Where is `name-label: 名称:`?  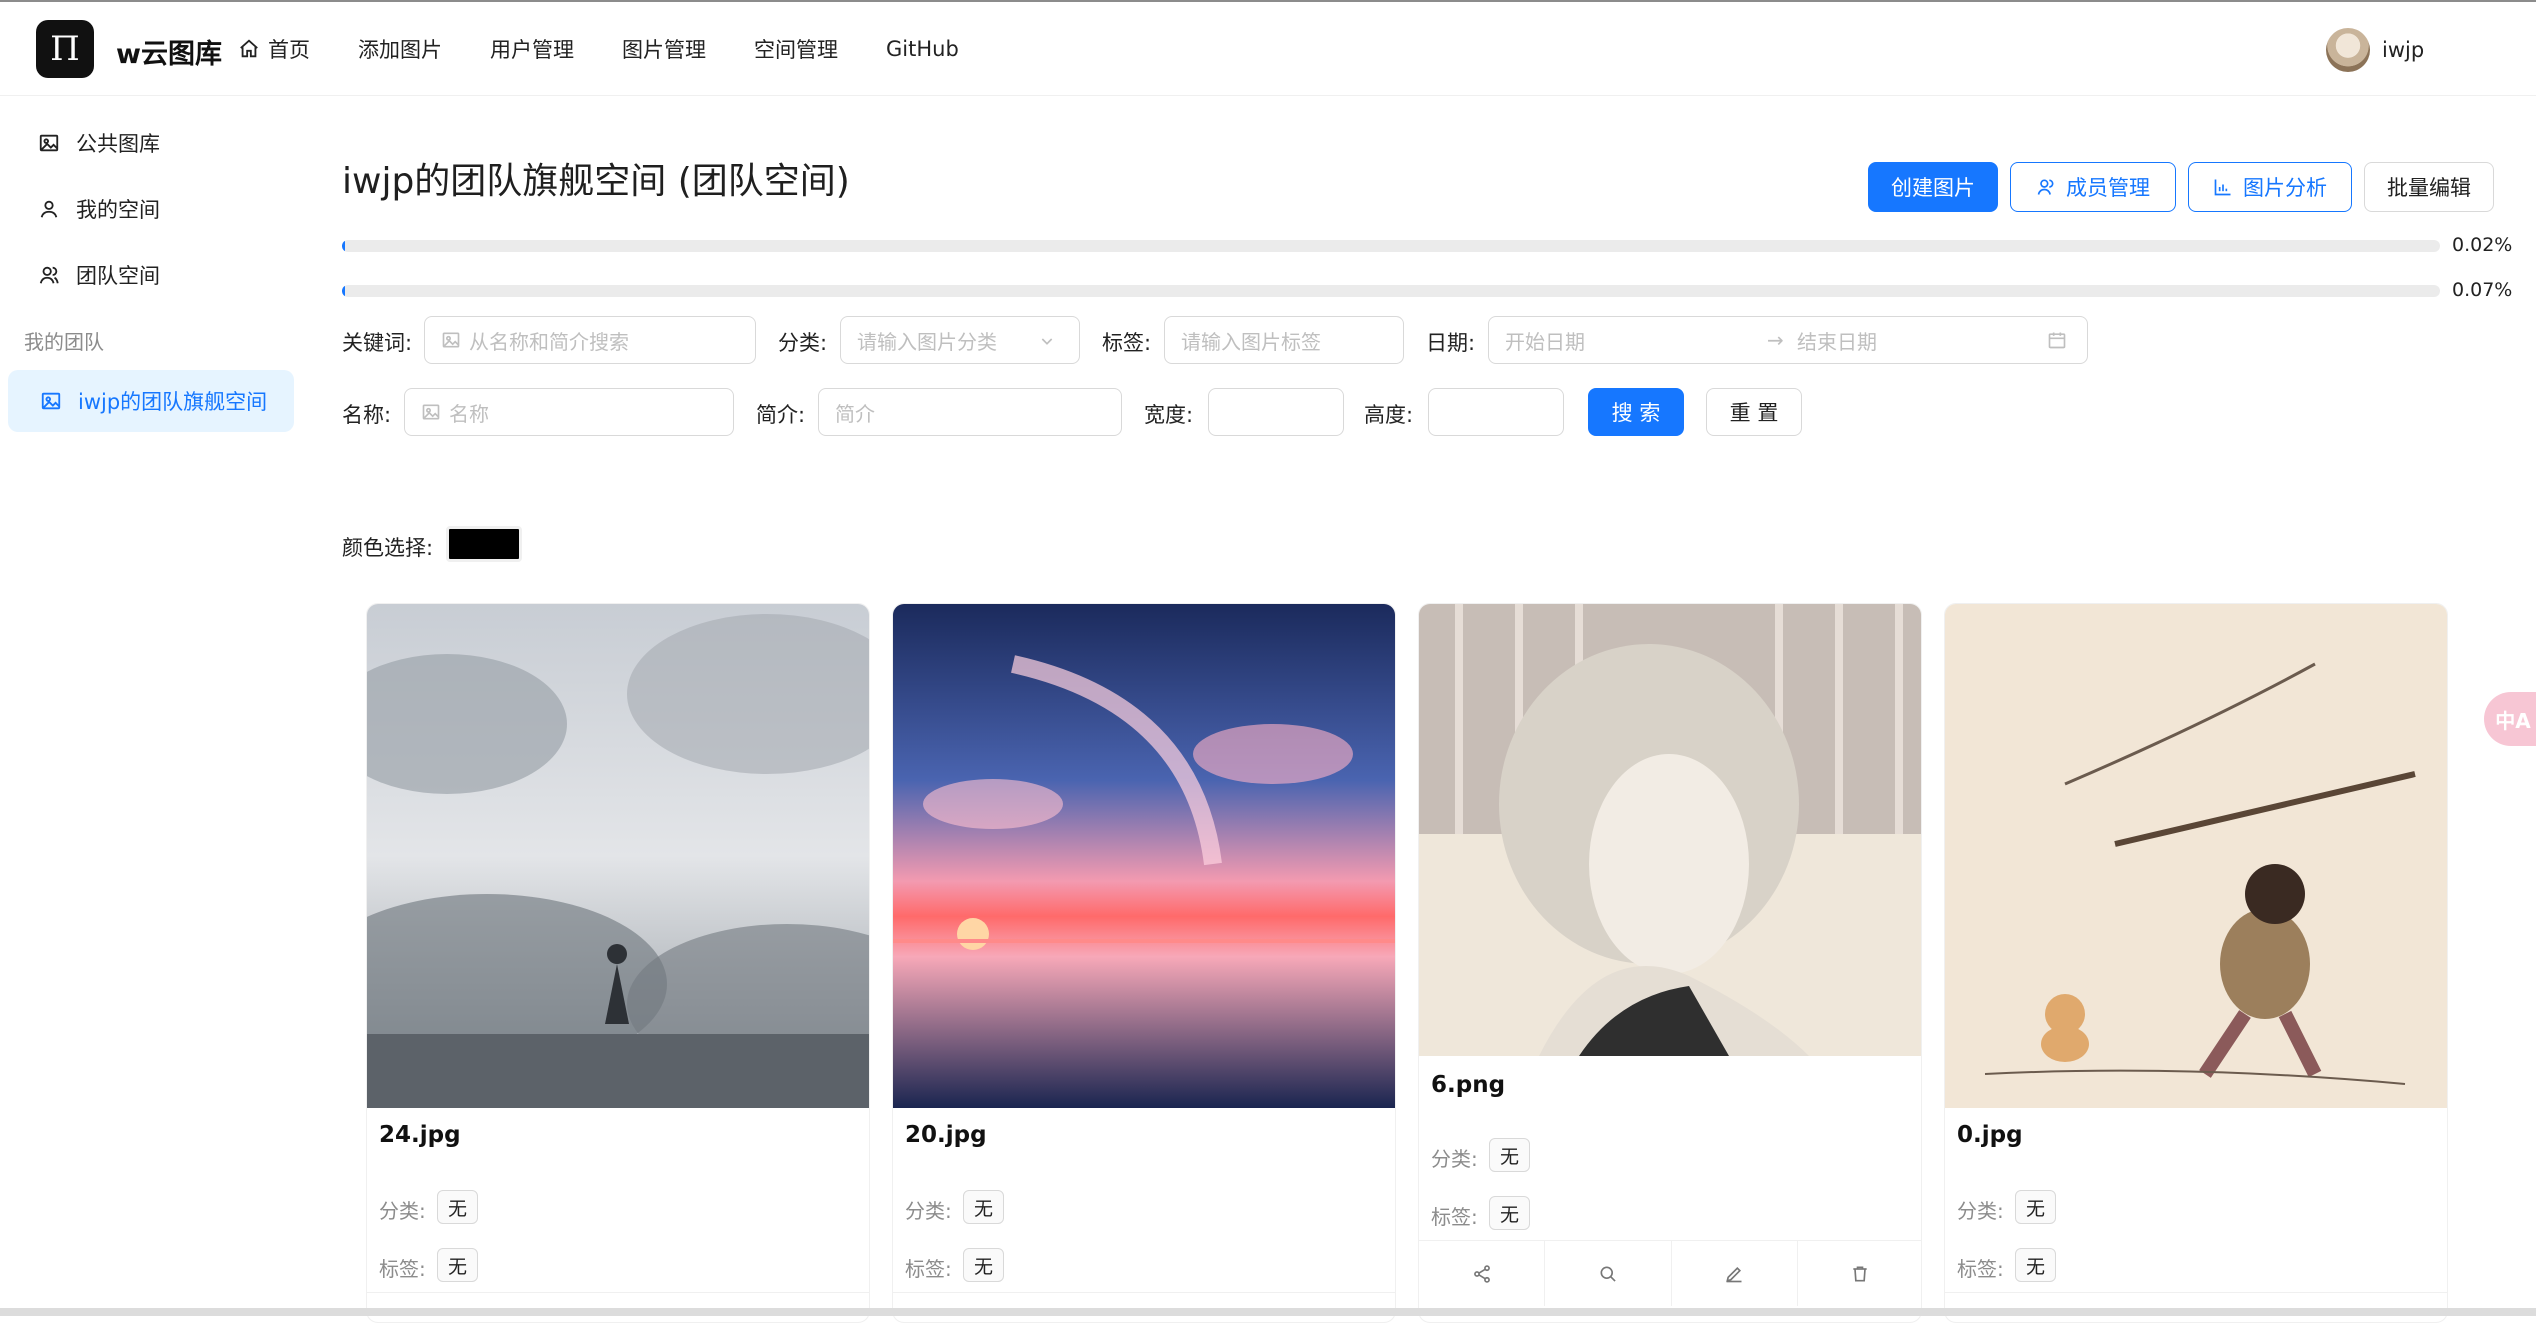 name-label: 名称: is located at coordinates (367, 415).